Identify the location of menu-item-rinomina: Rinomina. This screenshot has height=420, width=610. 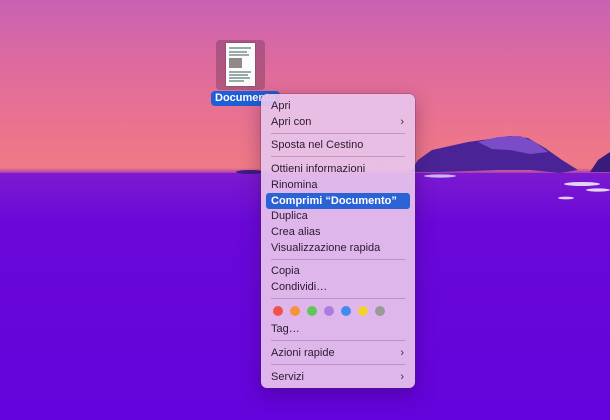
(338, 185).